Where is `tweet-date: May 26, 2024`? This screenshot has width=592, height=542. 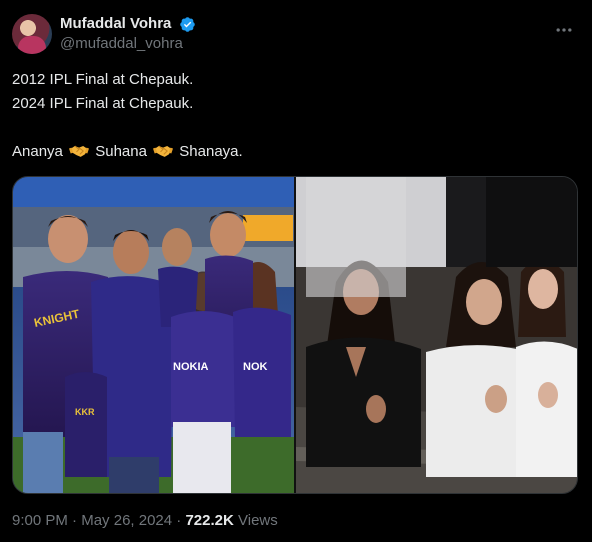
tweet-date: May 26, 2024 is located at coordinates (126, 520).